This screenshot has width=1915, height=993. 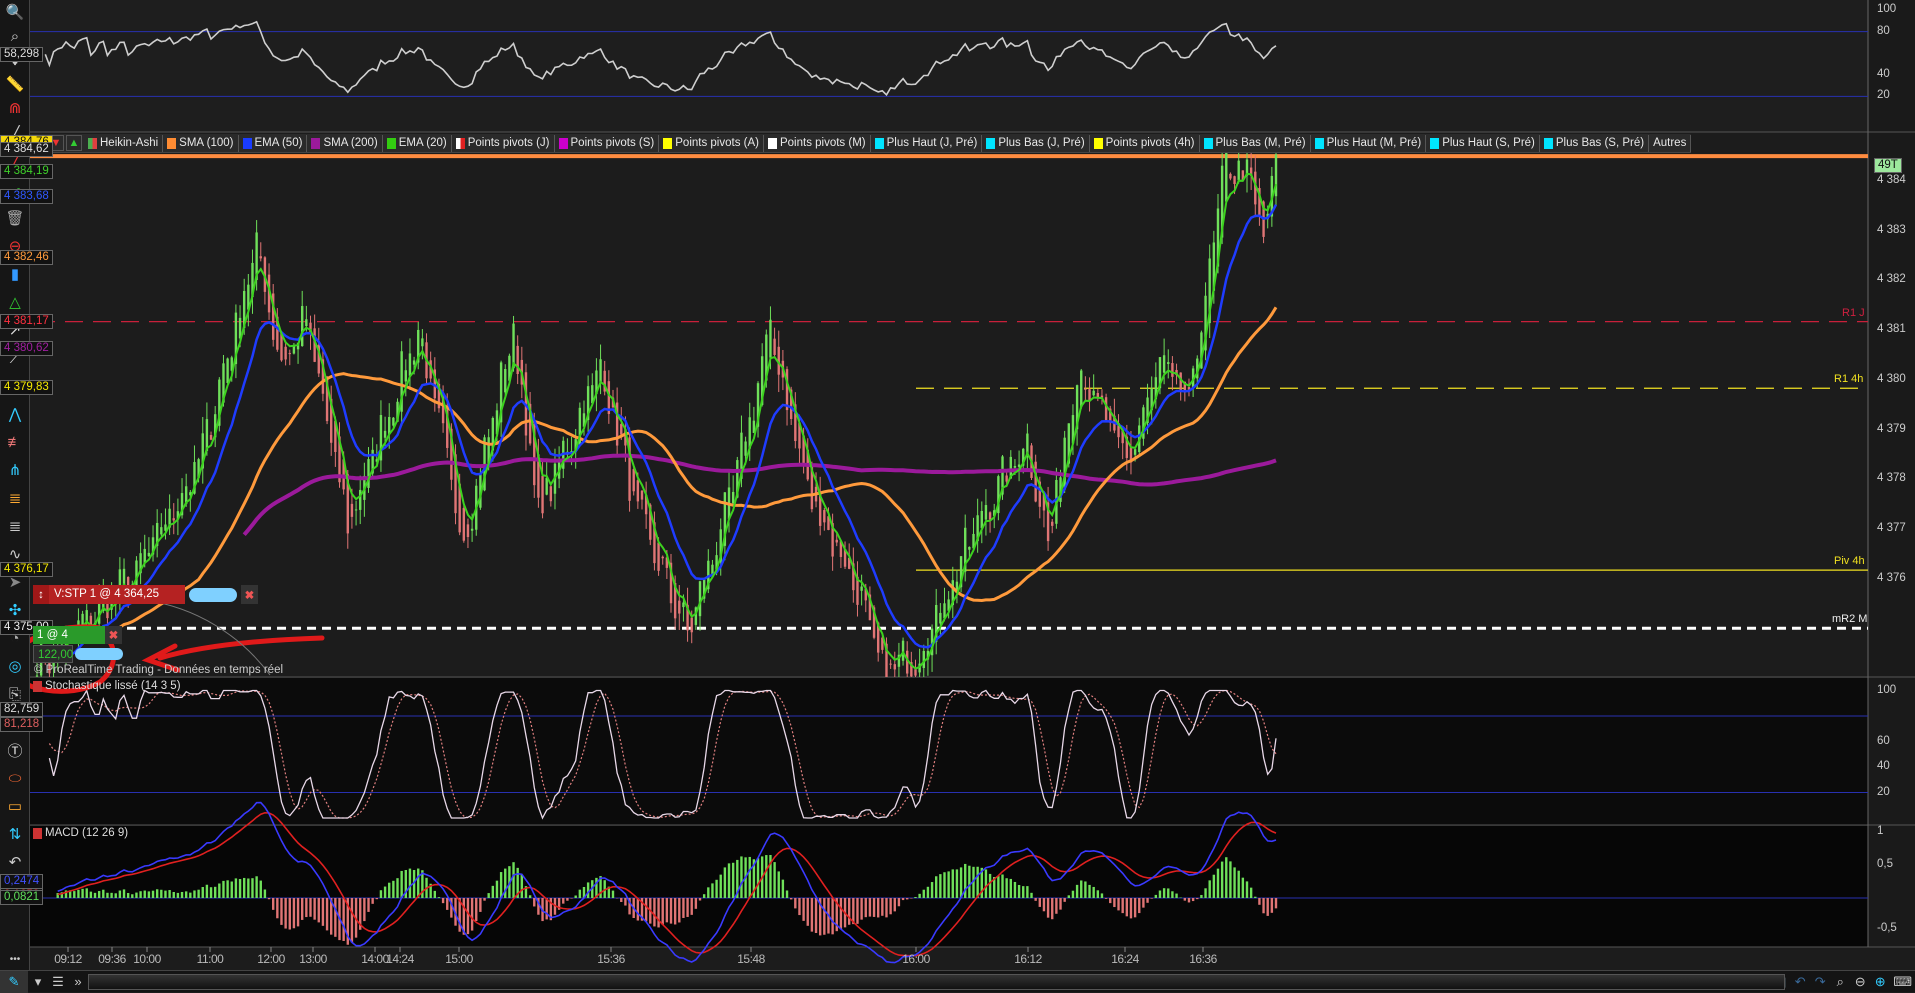 What do you see at coordinates (113, 634) in the screenshot?
I see `close-position-button: ✖` at bounding box center [113, 634].